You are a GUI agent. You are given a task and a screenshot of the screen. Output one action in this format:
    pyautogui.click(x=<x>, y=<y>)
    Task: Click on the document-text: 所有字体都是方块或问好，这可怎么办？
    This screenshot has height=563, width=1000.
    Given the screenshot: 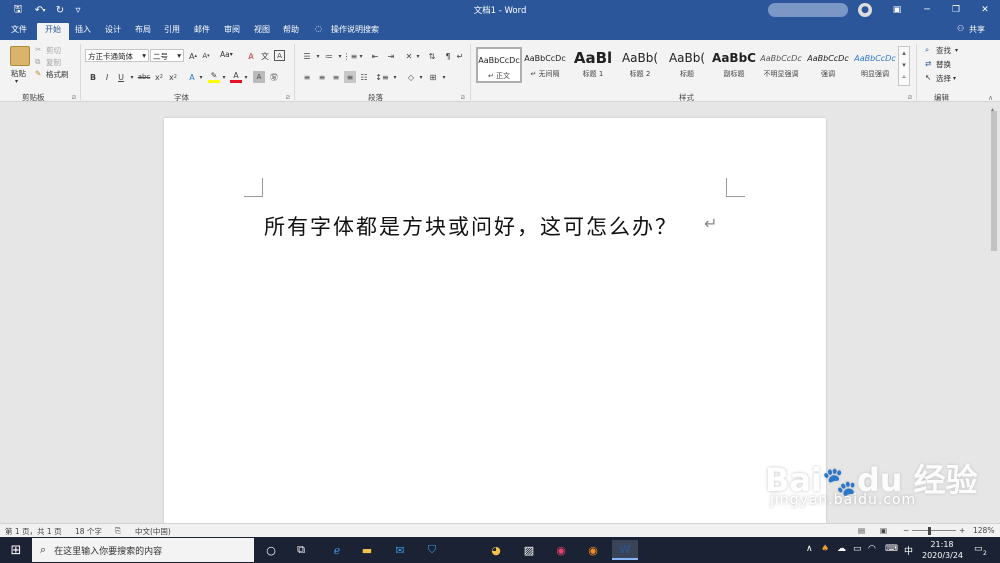 What is the action you would take?
    pyautogui.click(x=471, y=226)
    